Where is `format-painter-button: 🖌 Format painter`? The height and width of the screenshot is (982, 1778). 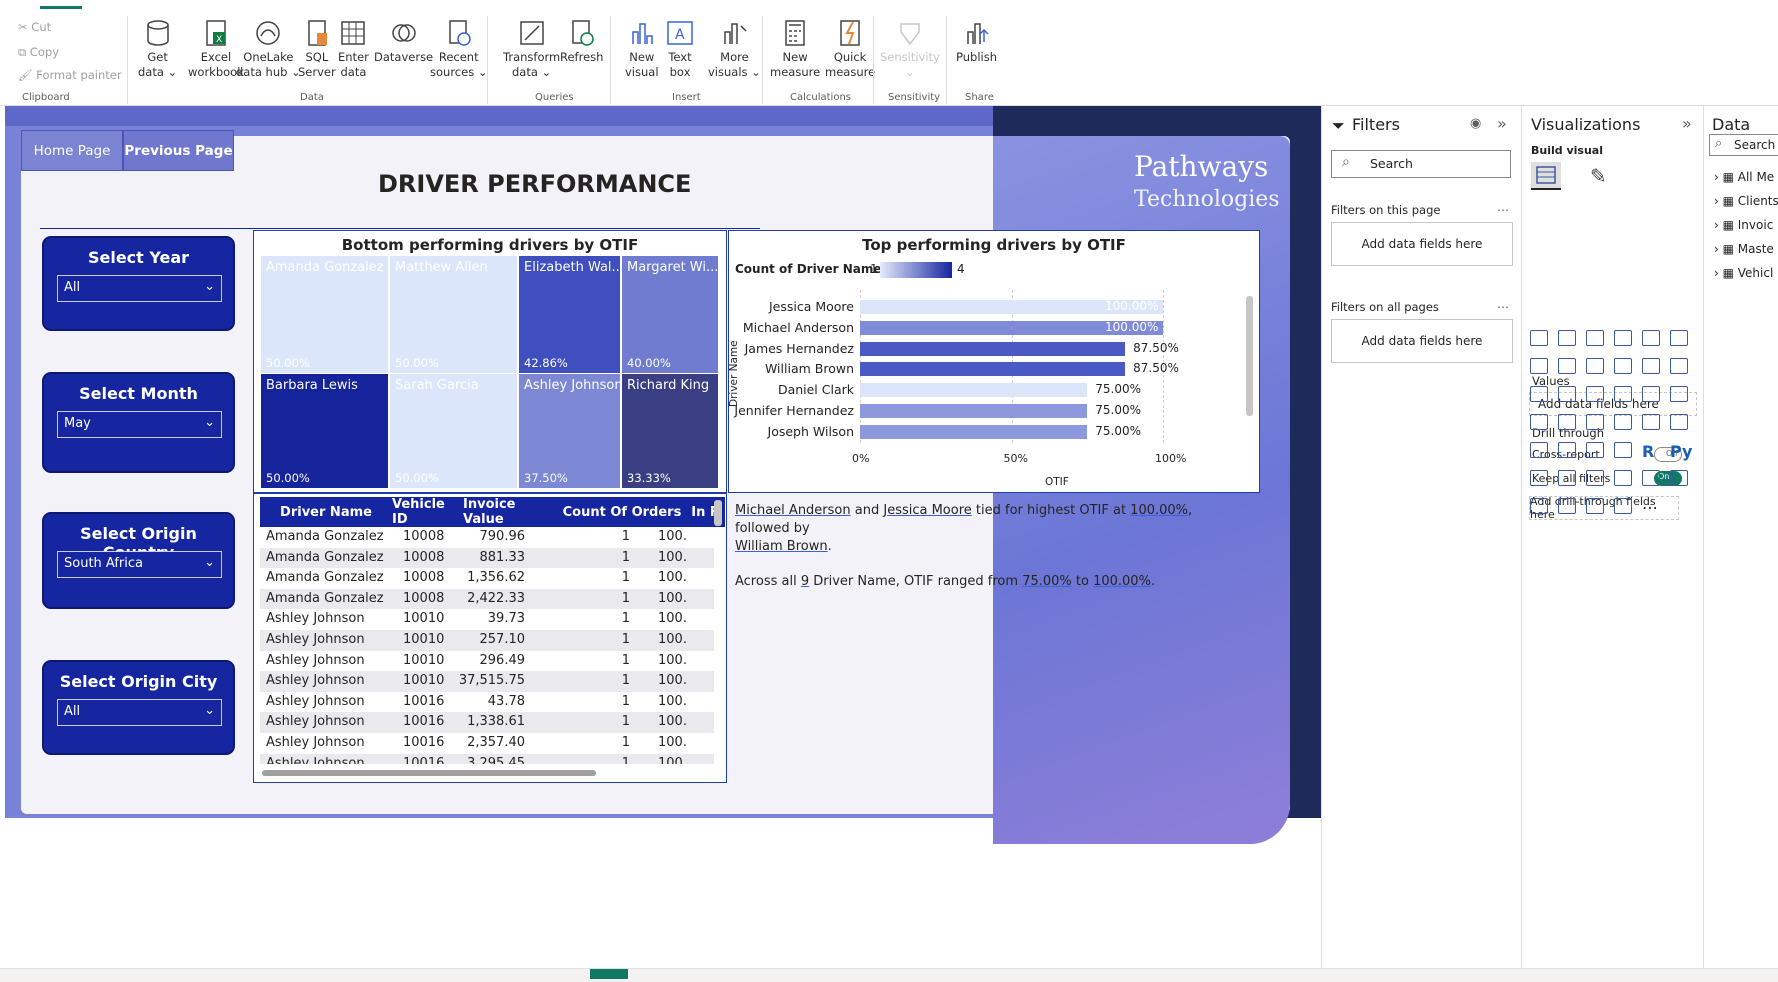
format-painter-button: 🖌 Format painter is located at coordinates (70, 75).